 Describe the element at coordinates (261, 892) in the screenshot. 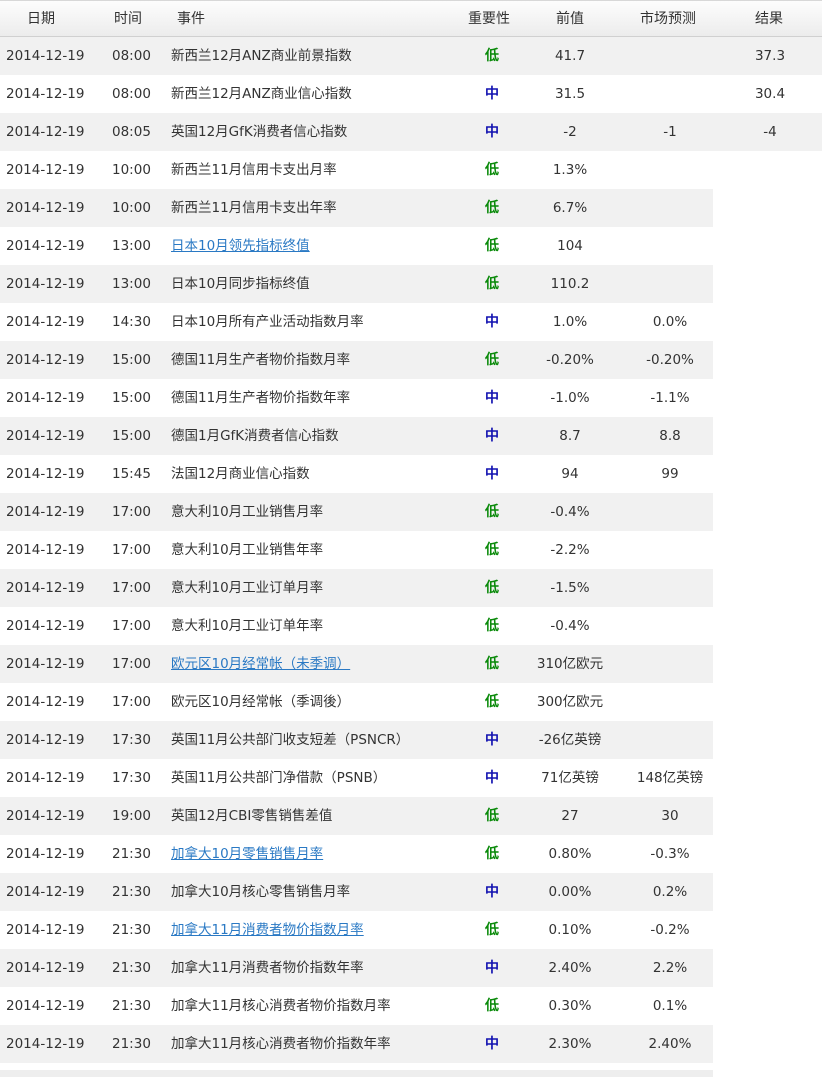

I see `row-event: 加拿大10月核心零售销售月率` at that location.